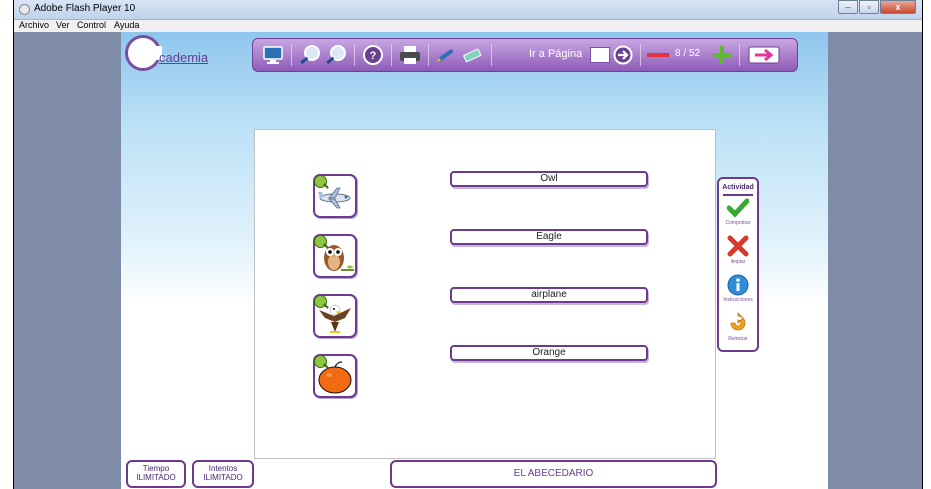  What do you see at coordinates (549, 295) in the screenshot?
I see `word-slot: airplane` at bounding box center [549, 295].